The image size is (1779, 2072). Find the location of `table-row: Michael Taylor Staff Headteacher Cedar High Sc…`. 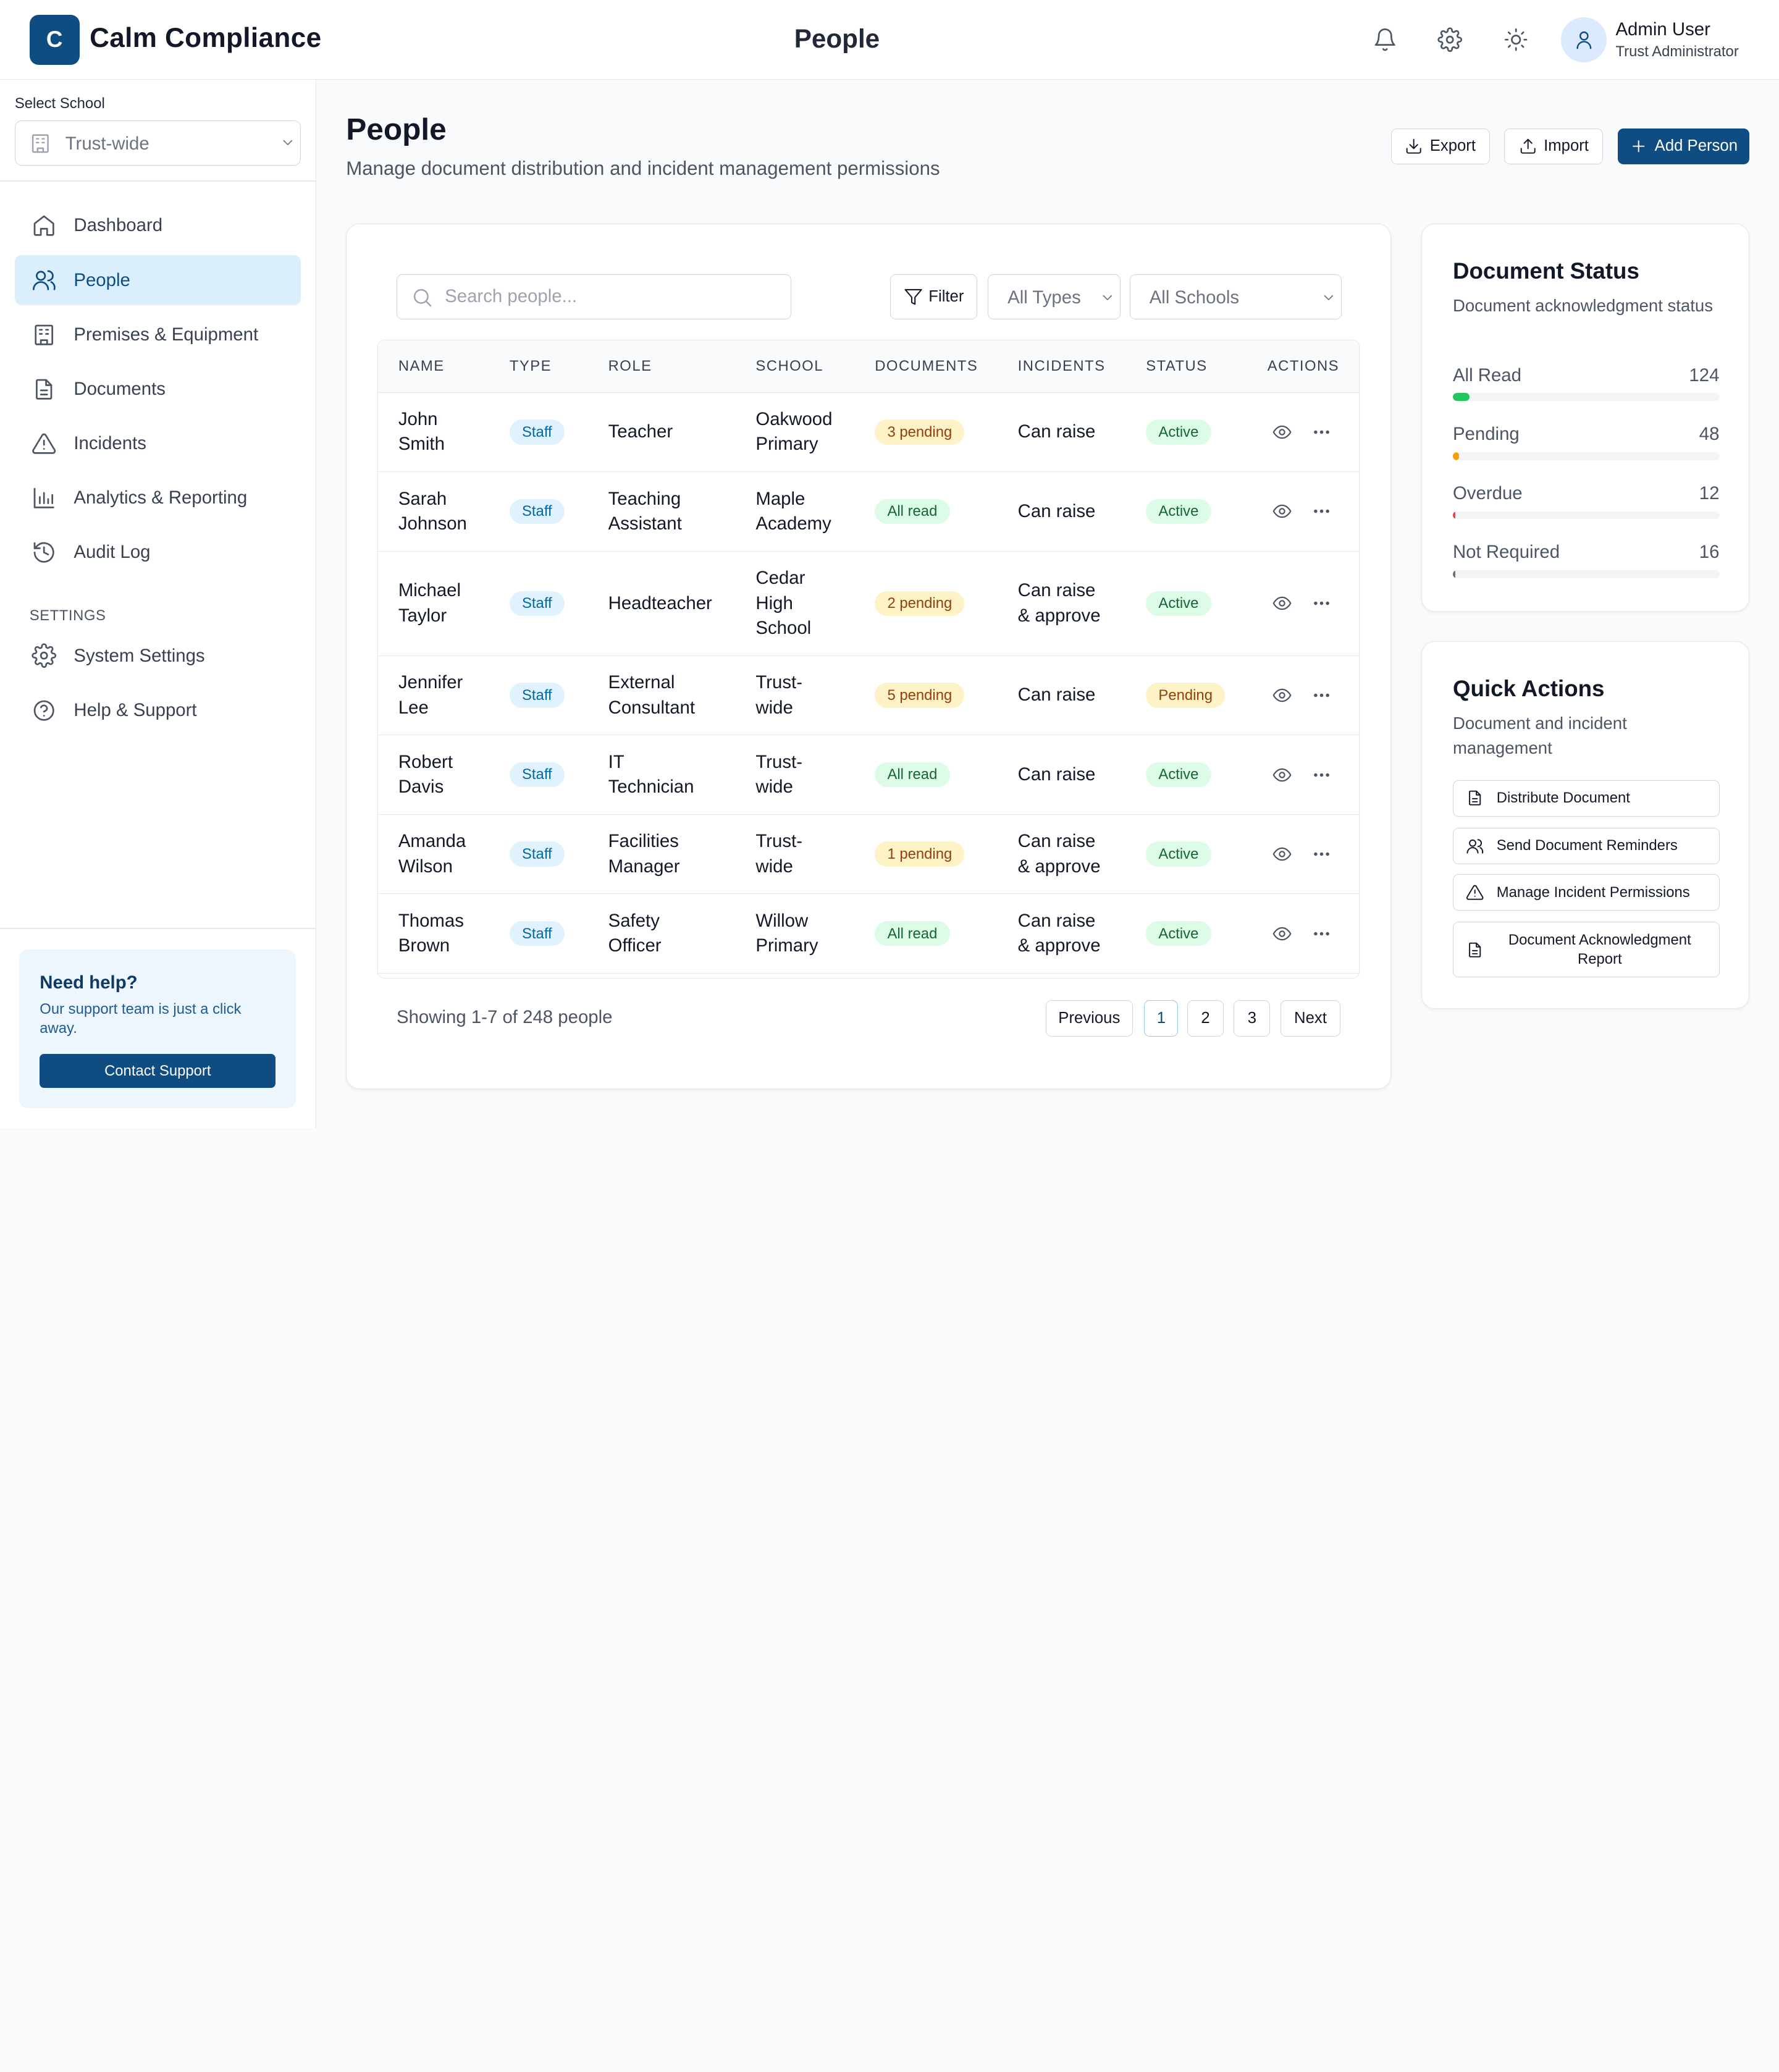

table-row: Michael Taylor Staff Headteacher Cedar High Sc… is located at coordinates (868, 604).